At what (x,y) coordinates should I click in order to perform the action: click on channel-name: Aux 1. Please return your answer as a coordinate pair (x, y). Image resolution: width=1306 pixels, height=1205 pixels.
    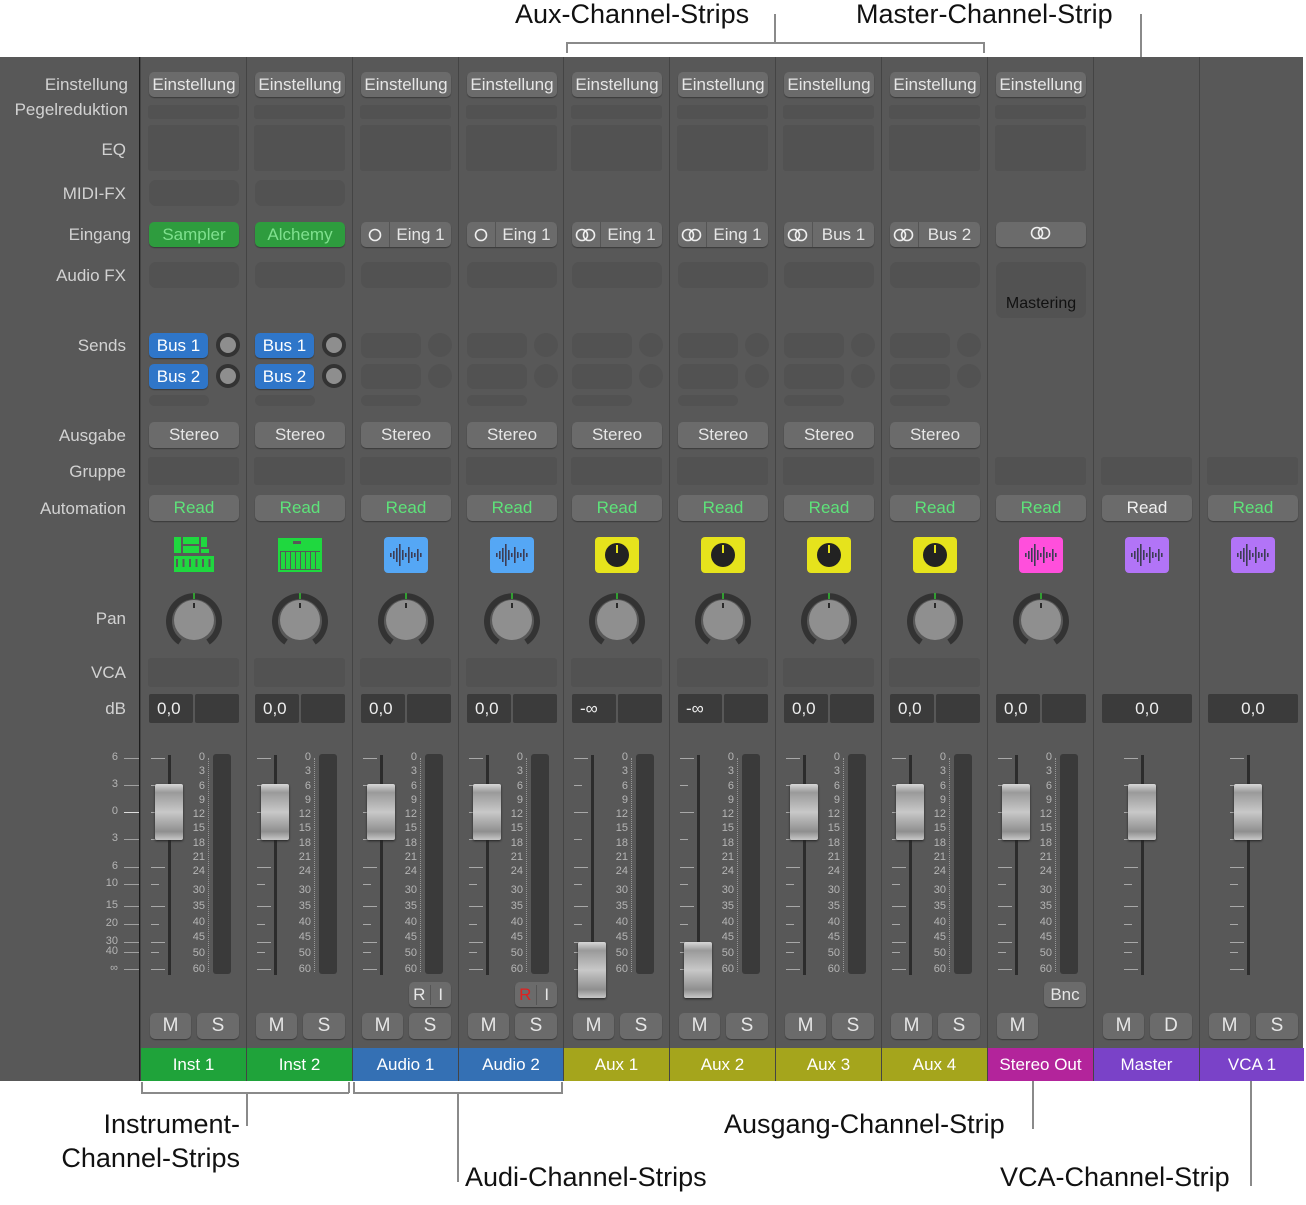
    Looking at the image, I should click on (616, 1064).